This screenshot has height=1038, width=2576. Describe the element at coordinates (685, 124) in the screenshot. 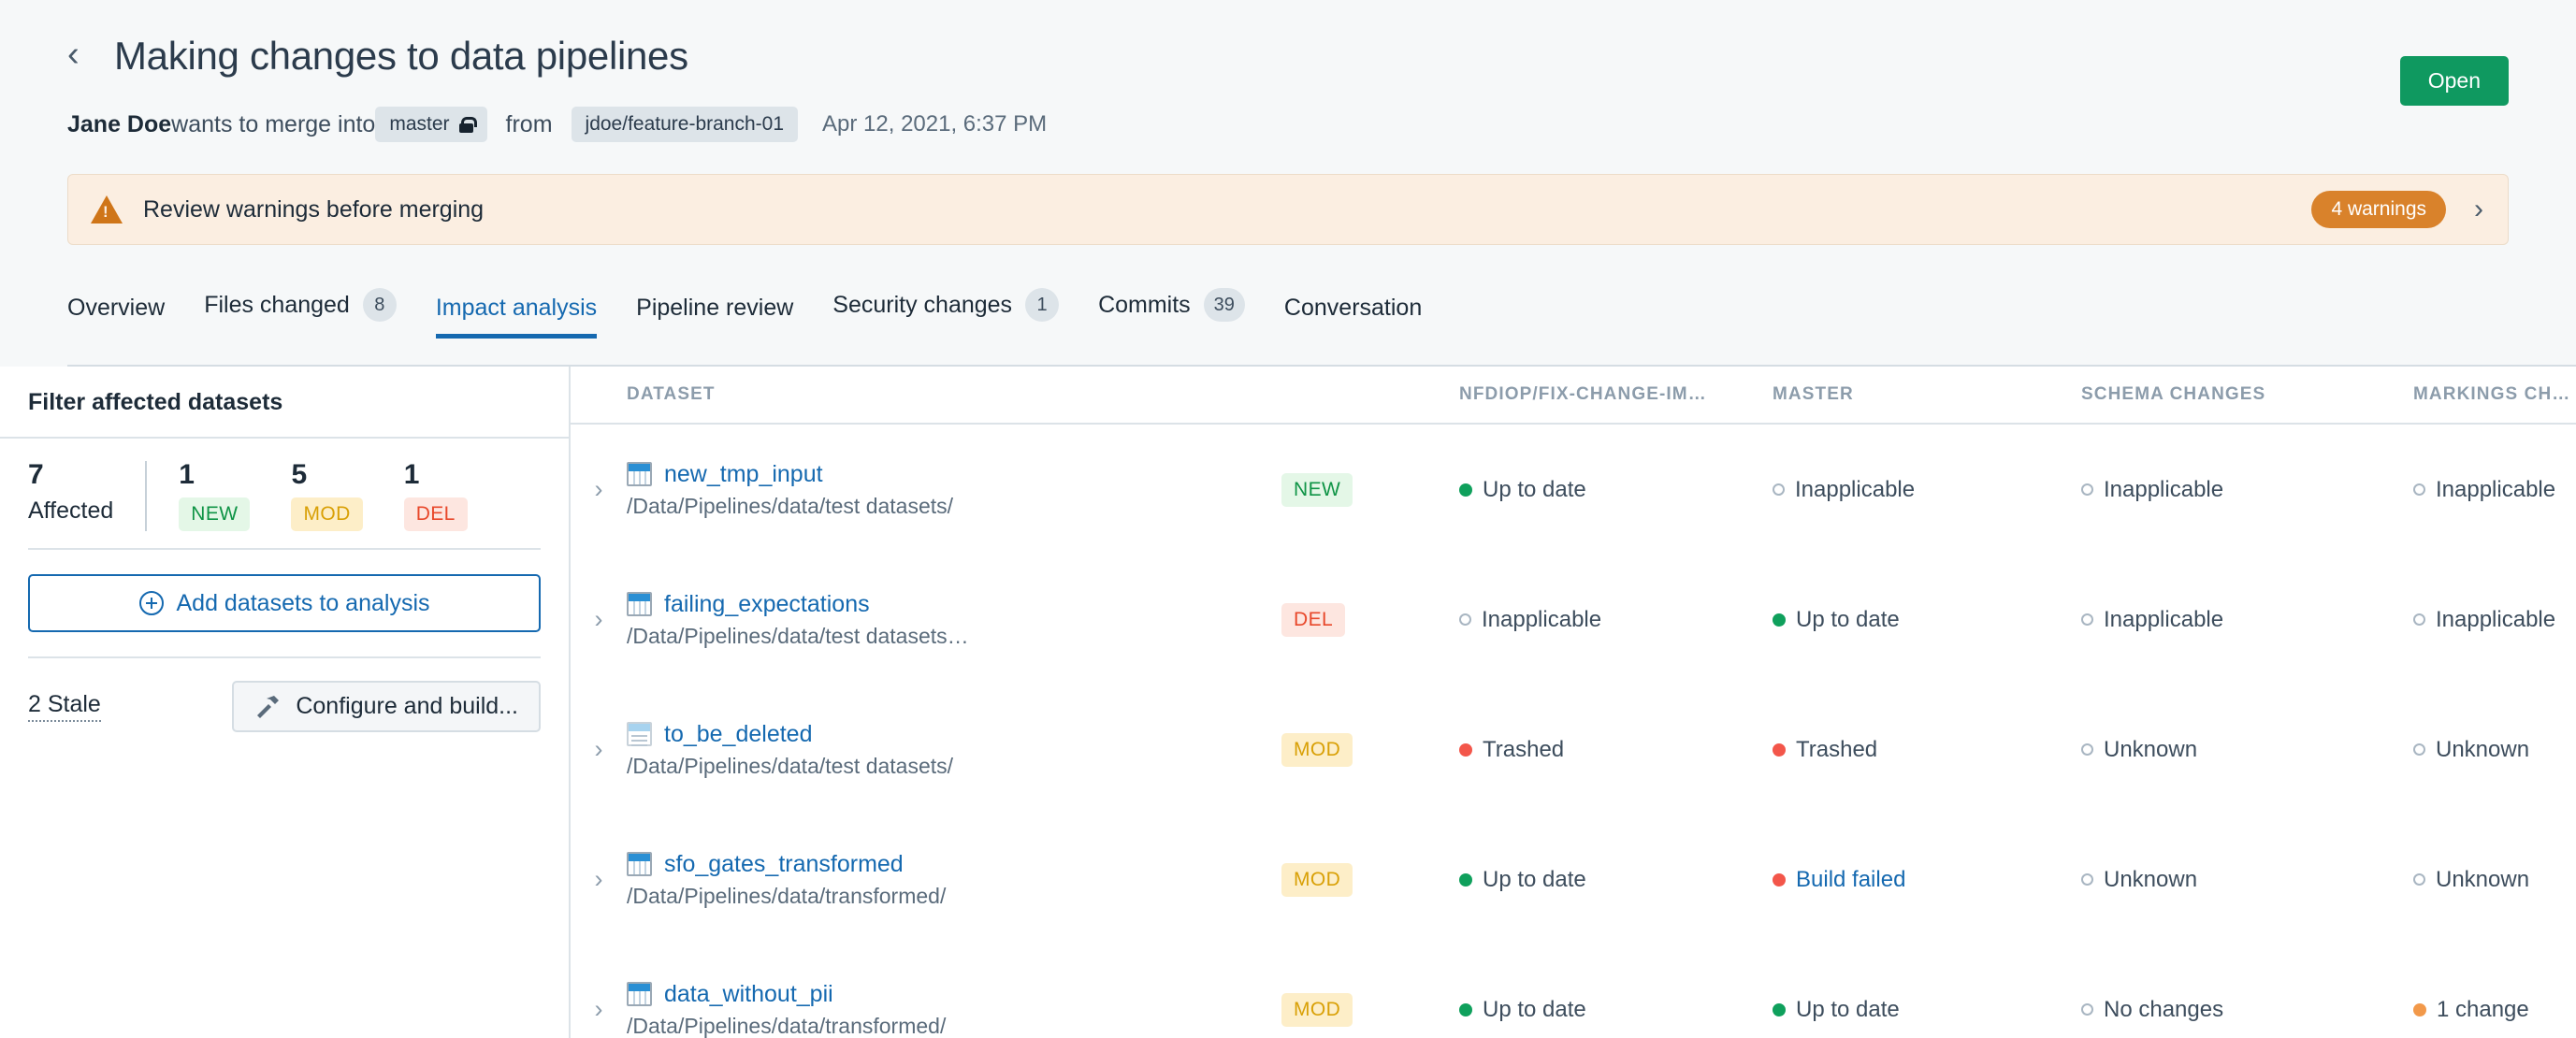

I see `source-branch-pill: jdoe/feature-branch-01` at that location.